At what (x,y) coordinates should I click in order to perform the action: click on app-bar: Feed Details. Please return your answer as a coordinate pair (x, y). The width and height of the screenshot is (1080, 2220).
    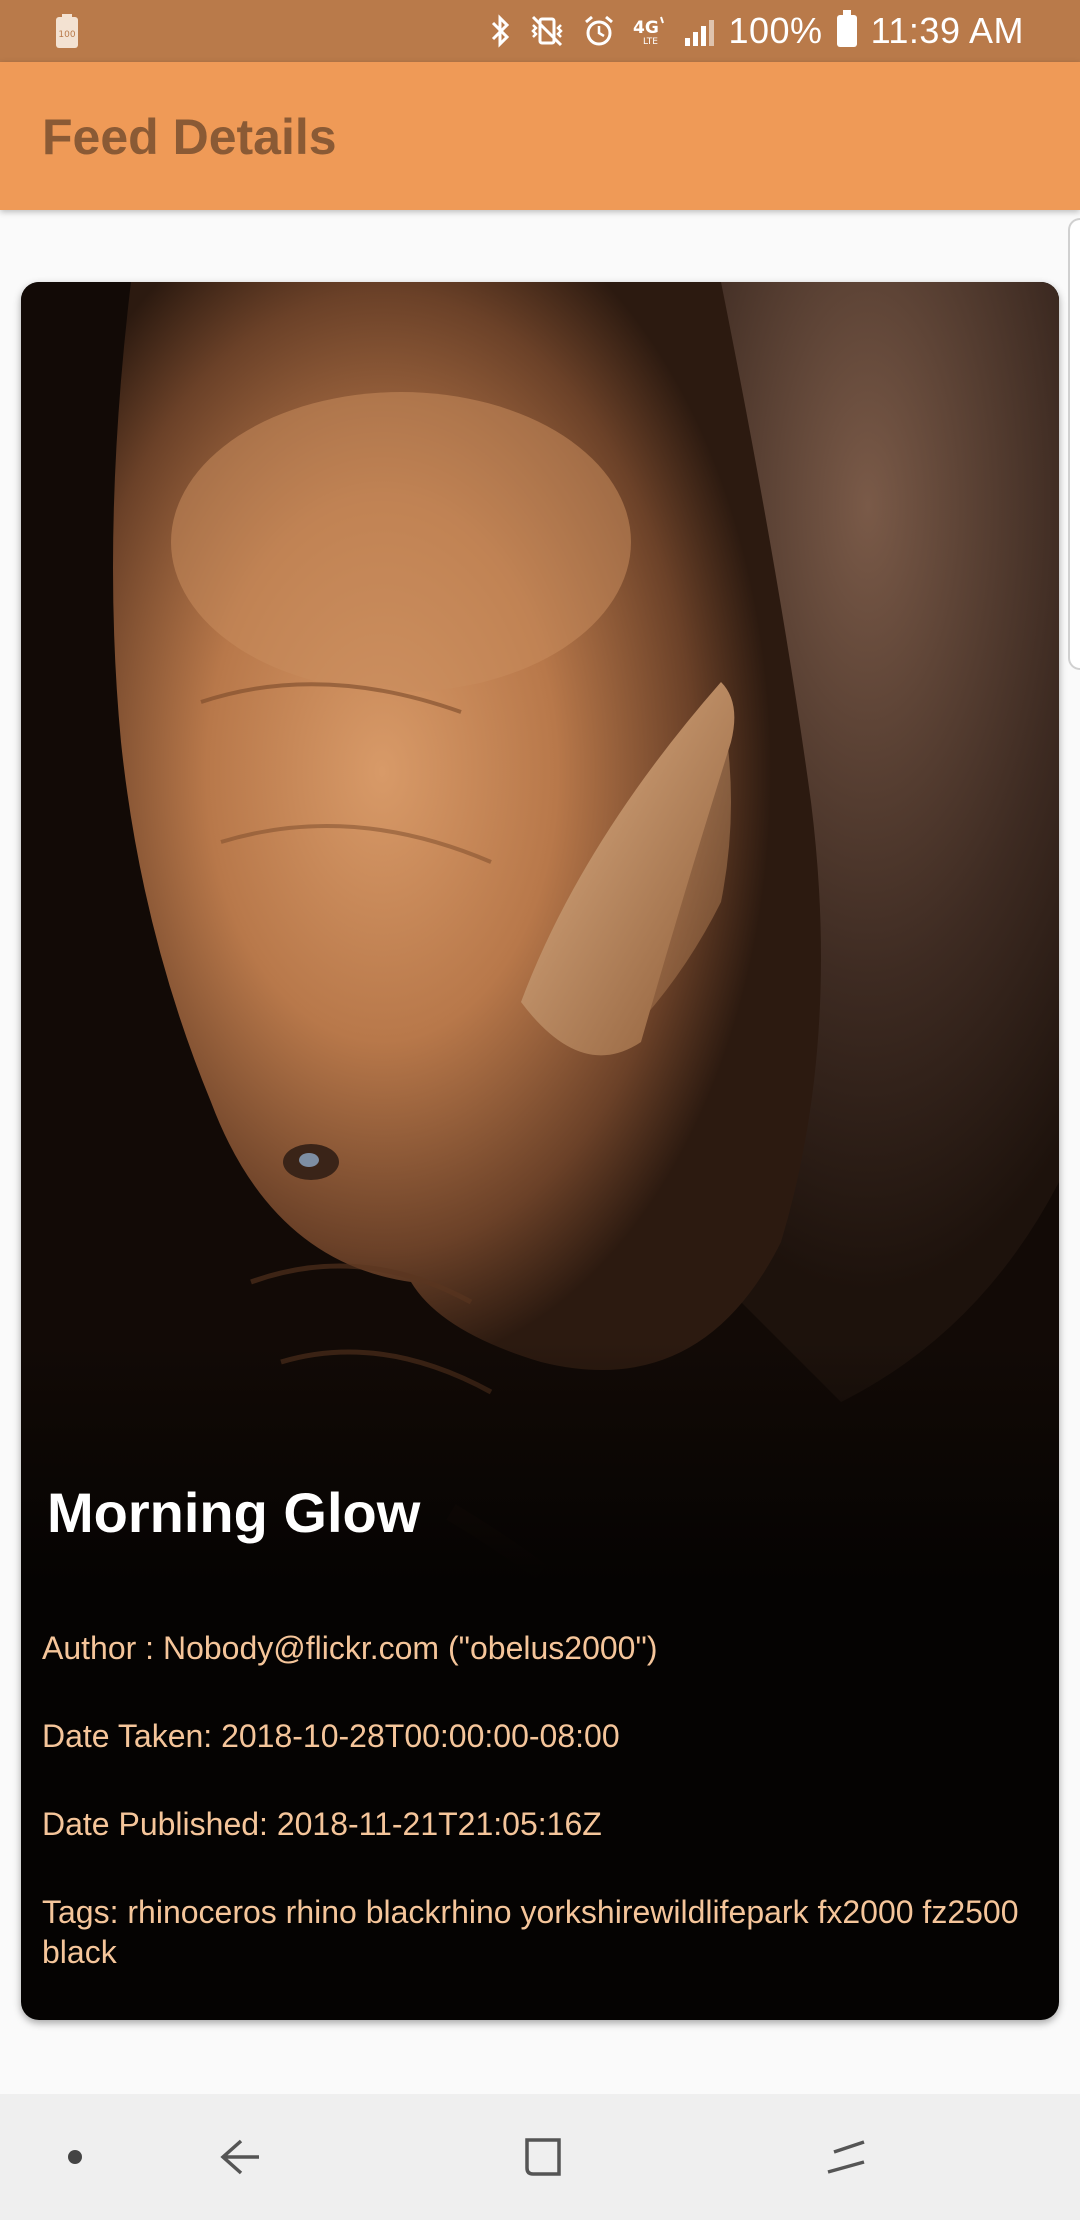
    Looking at the image, I should click on (540, 136).